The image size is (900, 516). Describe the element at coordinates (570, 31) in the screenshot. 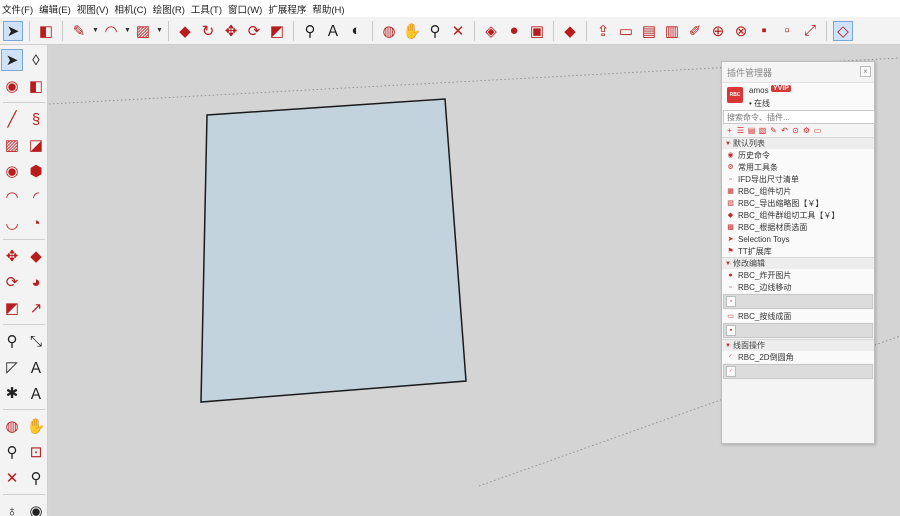

I see `warehouse-icon: ◆` at that location.